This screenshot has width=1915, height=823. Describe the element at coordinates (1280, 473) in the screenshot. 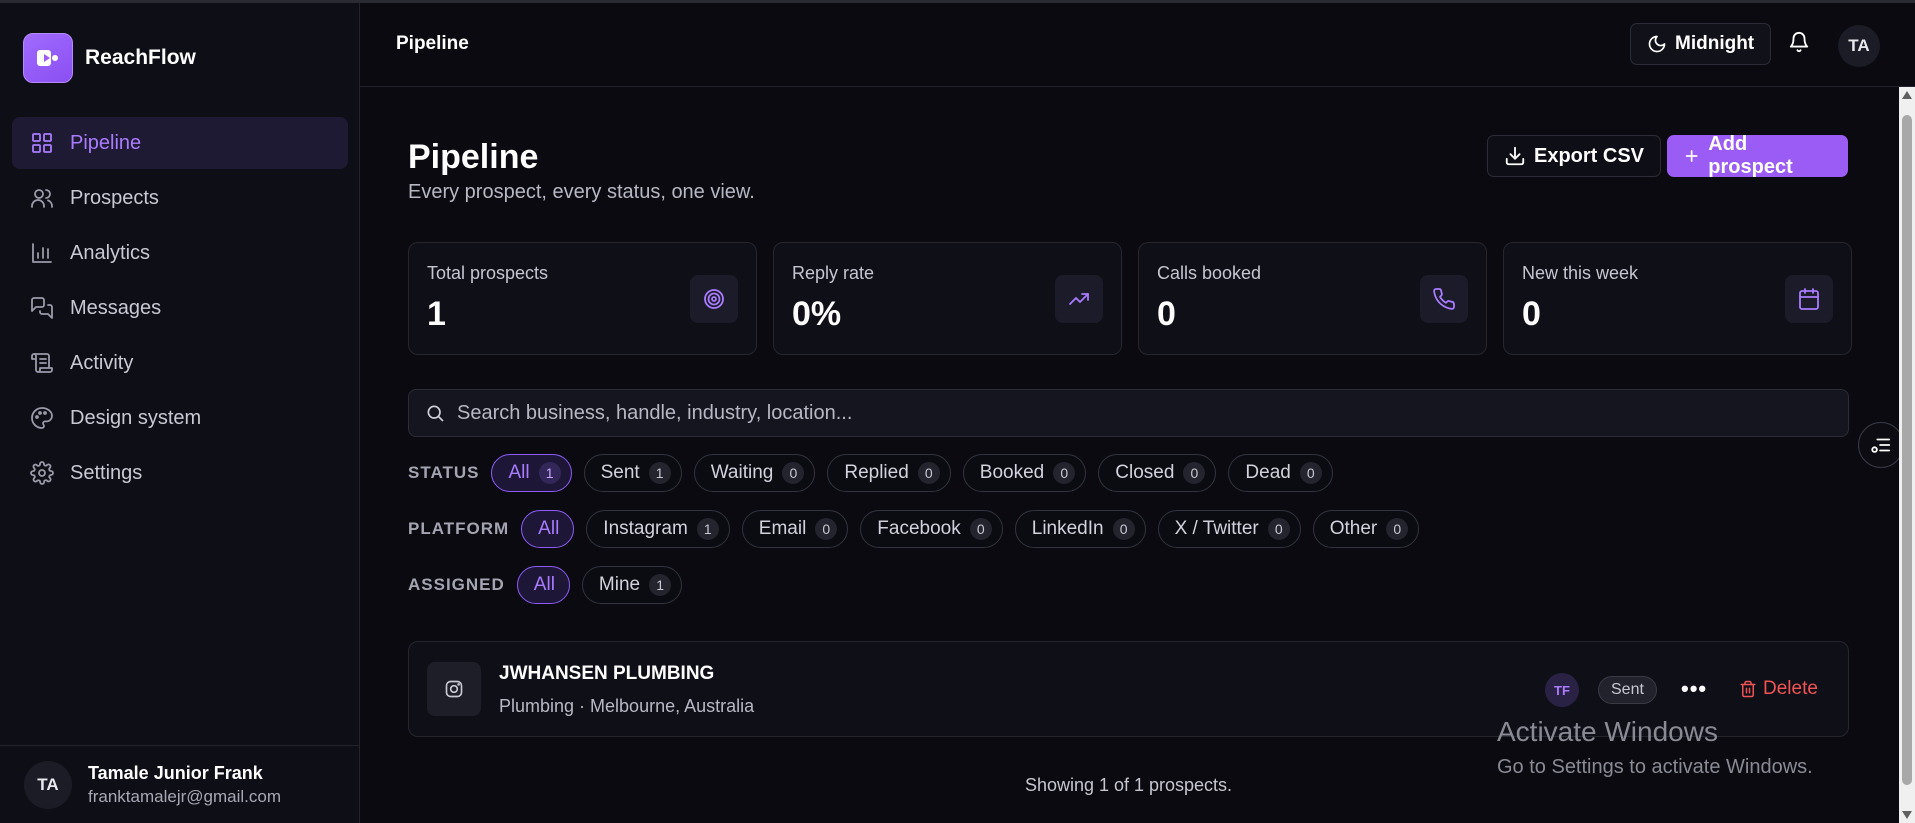

I see `status-chip-dead: Dead 0` at that location.